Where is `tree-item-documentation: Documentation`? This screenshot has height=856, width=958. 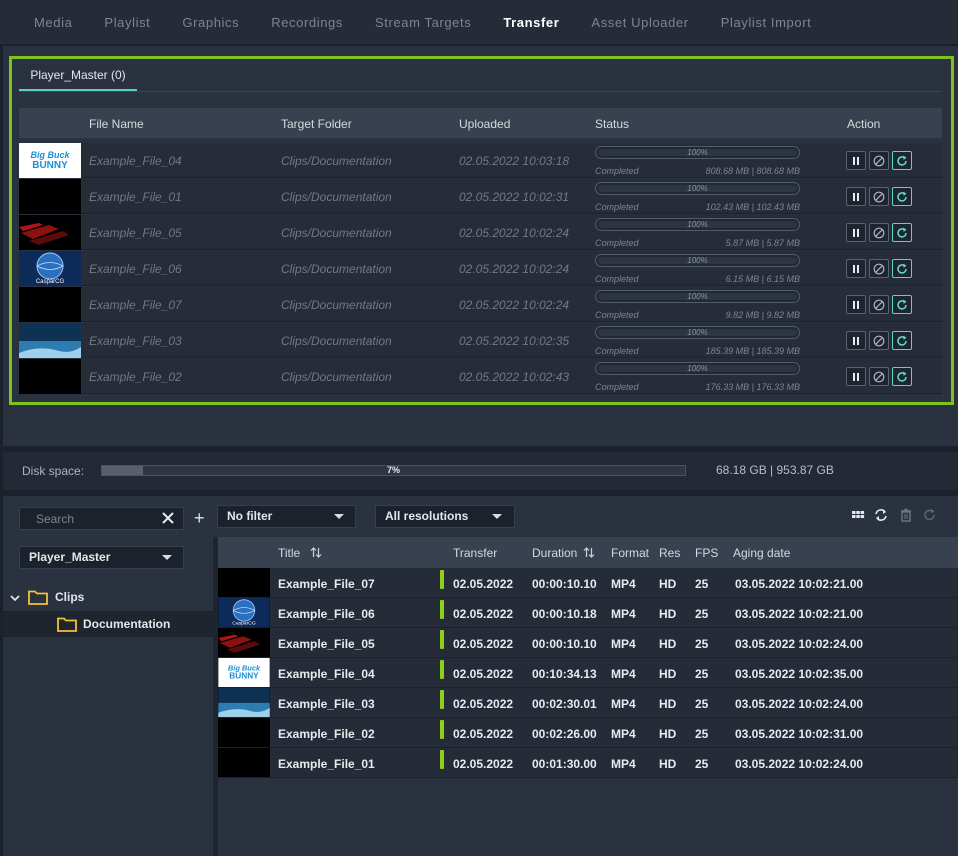 tree-item-documentation: Documentation is located at coordinates (126, 624).